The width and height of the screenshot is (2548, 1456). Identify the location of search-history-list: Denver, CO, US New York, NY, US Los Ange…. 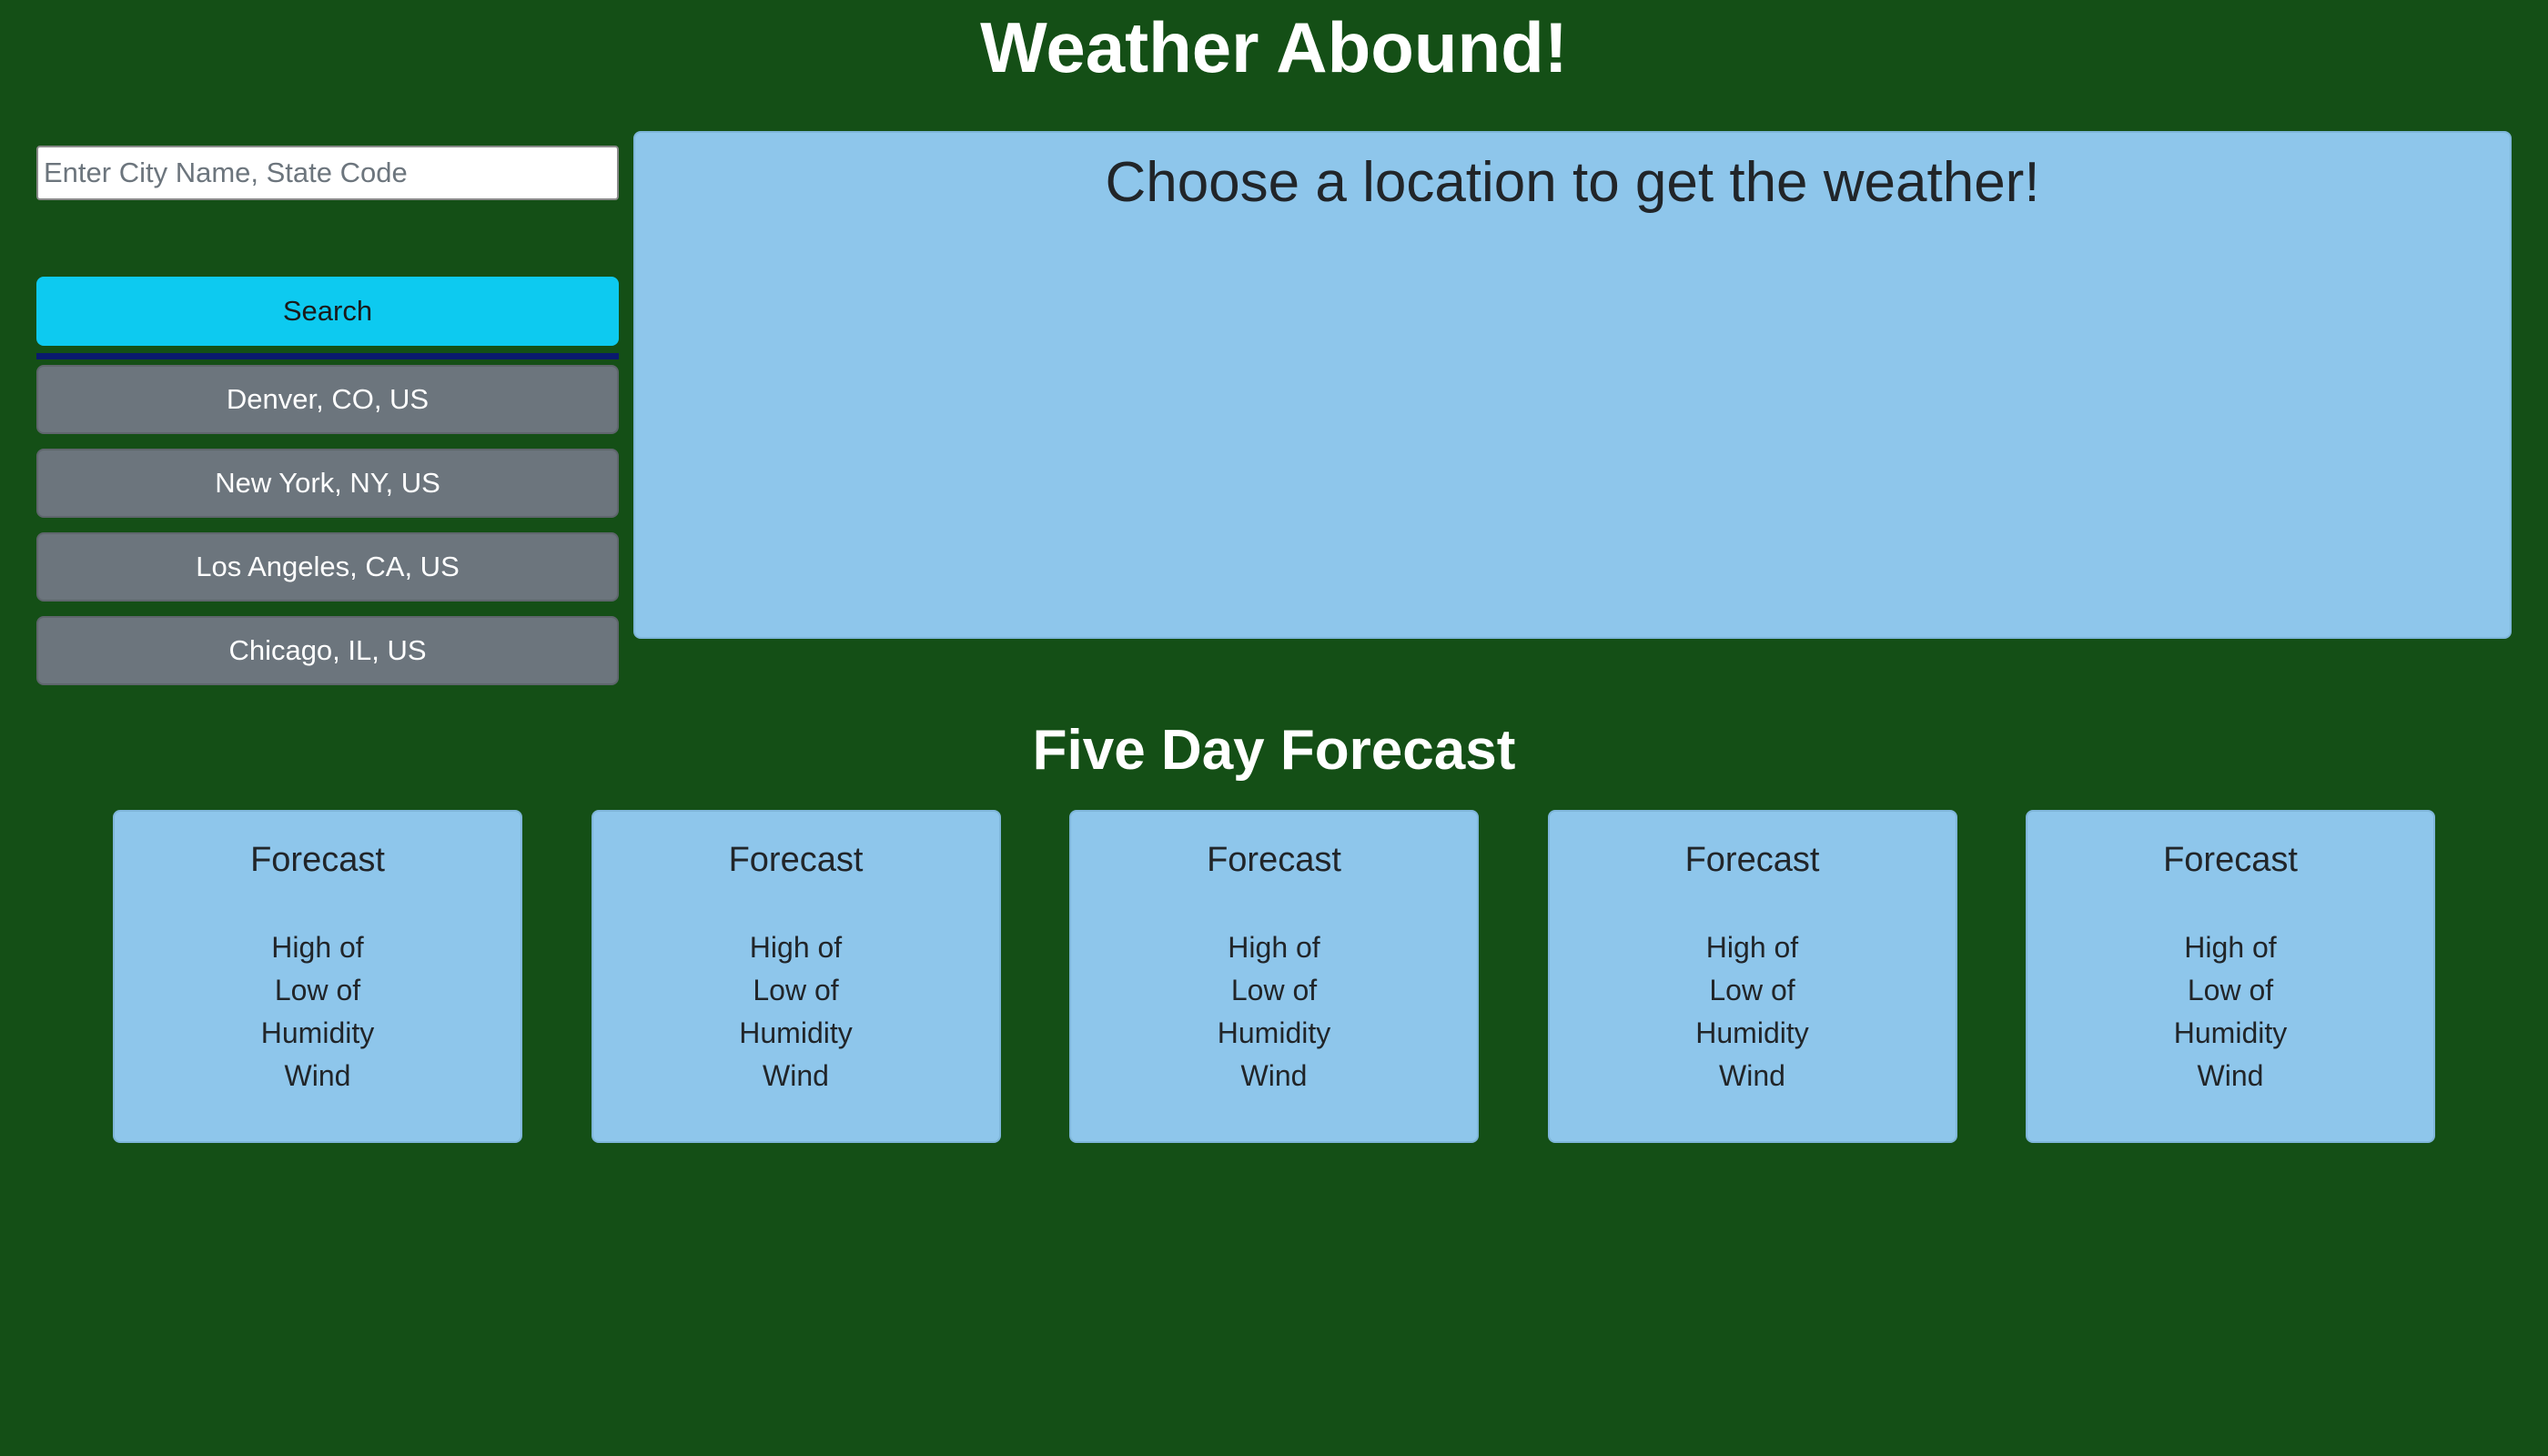
(327, 525).